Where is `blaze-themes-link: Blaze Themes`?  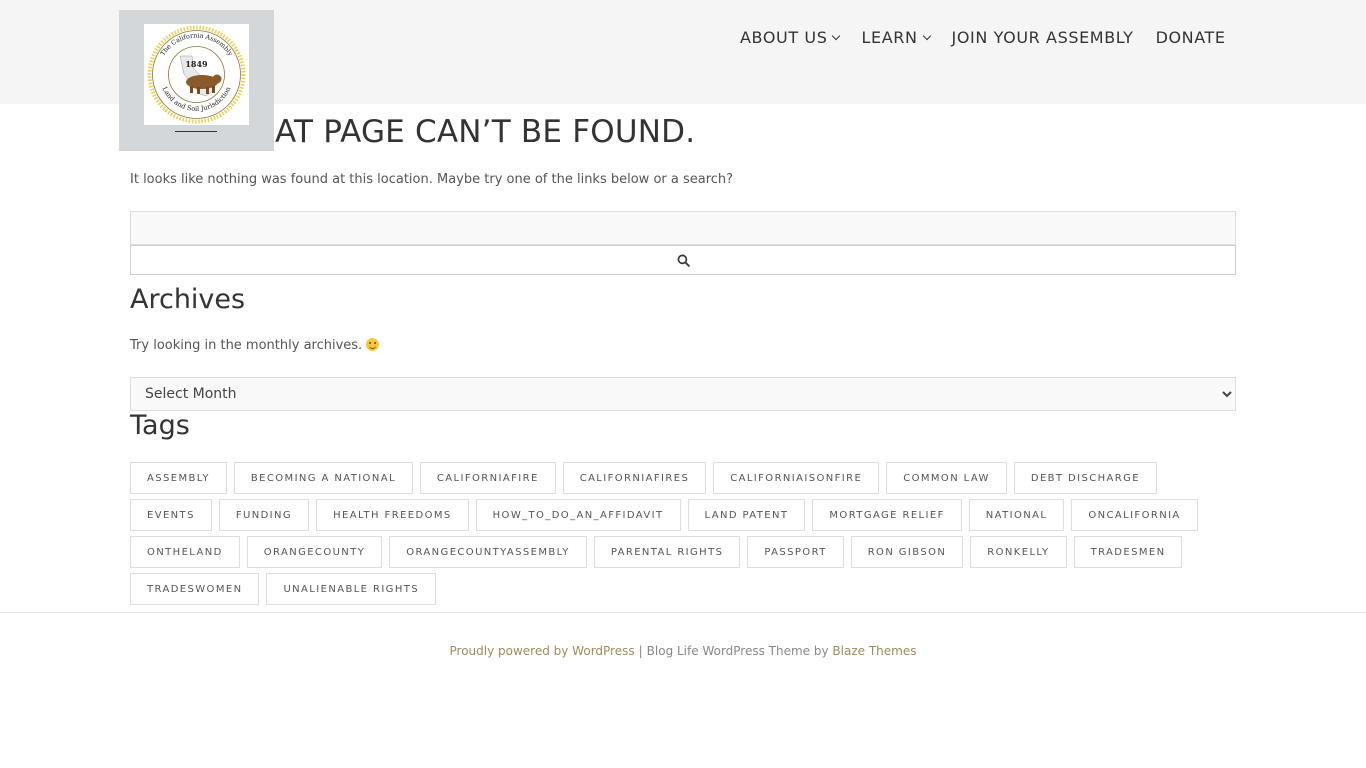 blaze-themes-link: Blaze Themes is located at coordinates (874, 651).